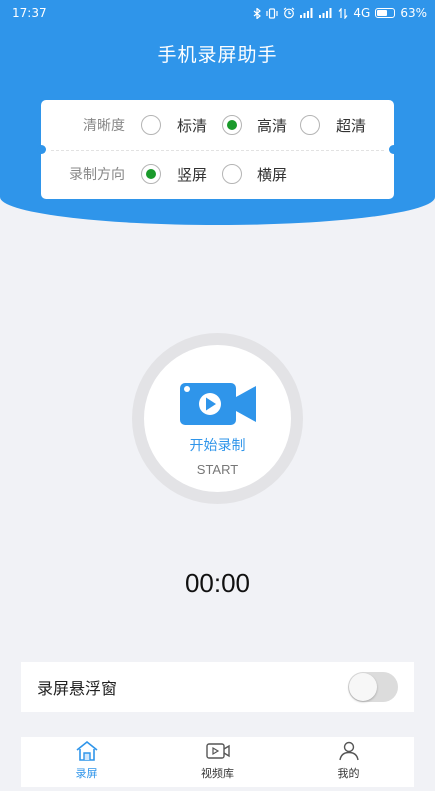  Describe the element at coordinates (362, 13) in the screenshot. I see `network-type: 4G` at that location.